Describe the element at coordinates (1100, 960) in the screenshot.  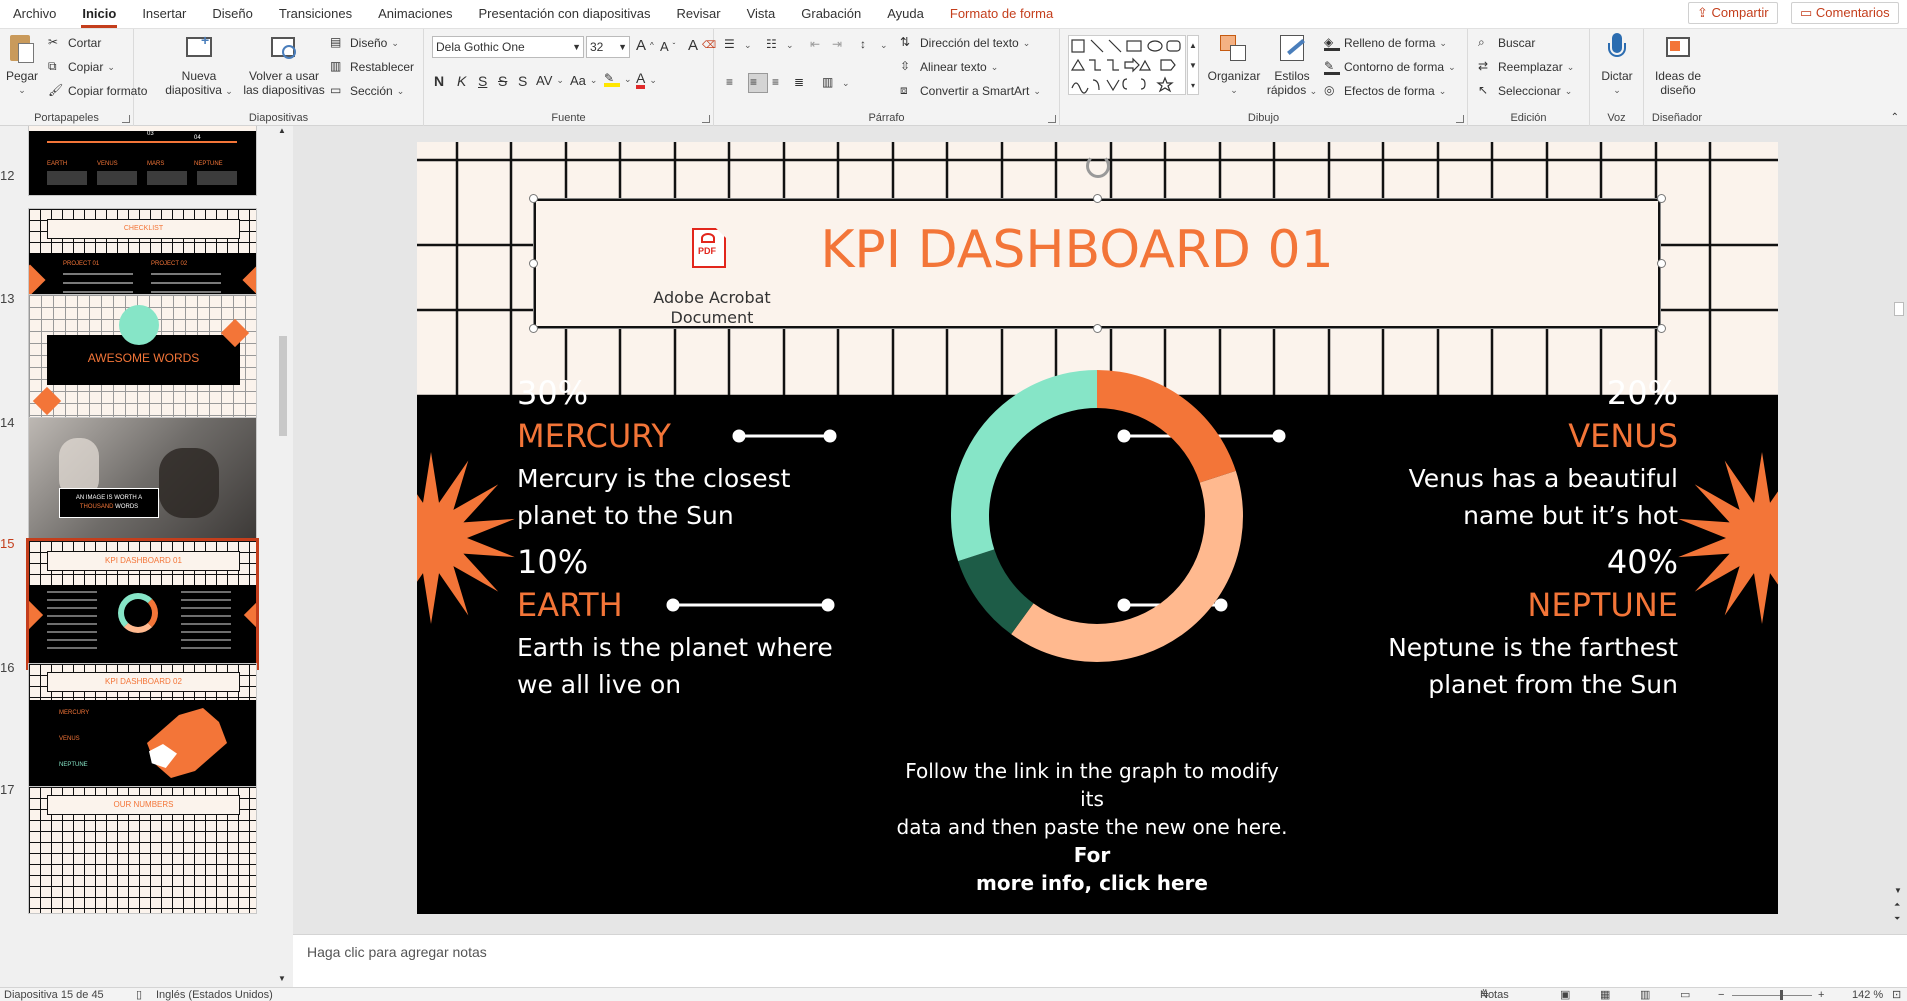
I see `notes-pane: Haga clic para agregar notas` at that location.